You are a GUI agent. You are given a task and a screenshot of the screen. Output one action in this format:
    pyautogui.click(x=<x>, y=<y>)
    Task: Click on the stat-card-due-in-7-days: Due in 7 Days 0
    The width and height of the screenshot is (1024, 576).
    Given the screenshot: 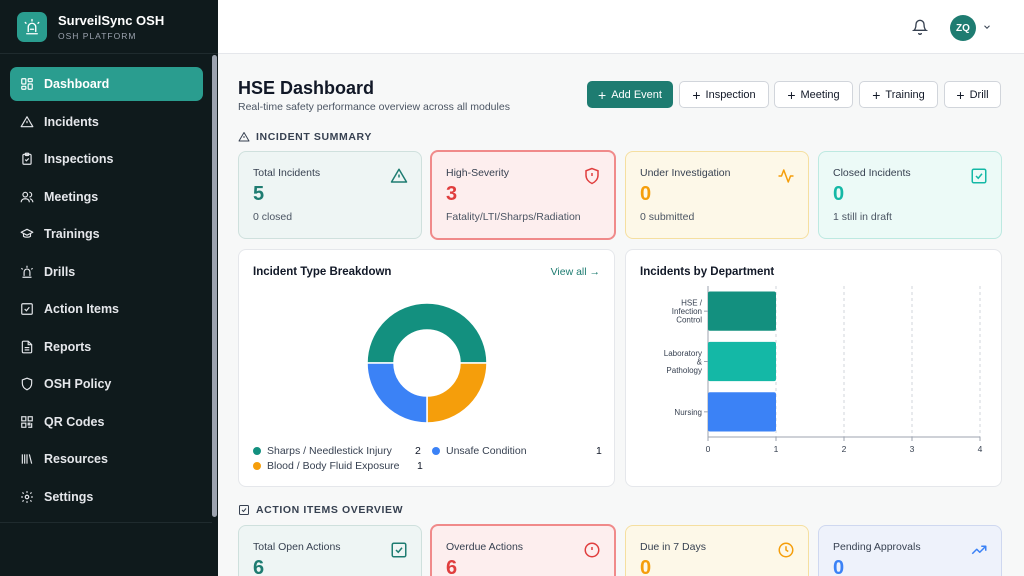 What is the action you would take?
    pyautogui.click(x=717, y=550)
    